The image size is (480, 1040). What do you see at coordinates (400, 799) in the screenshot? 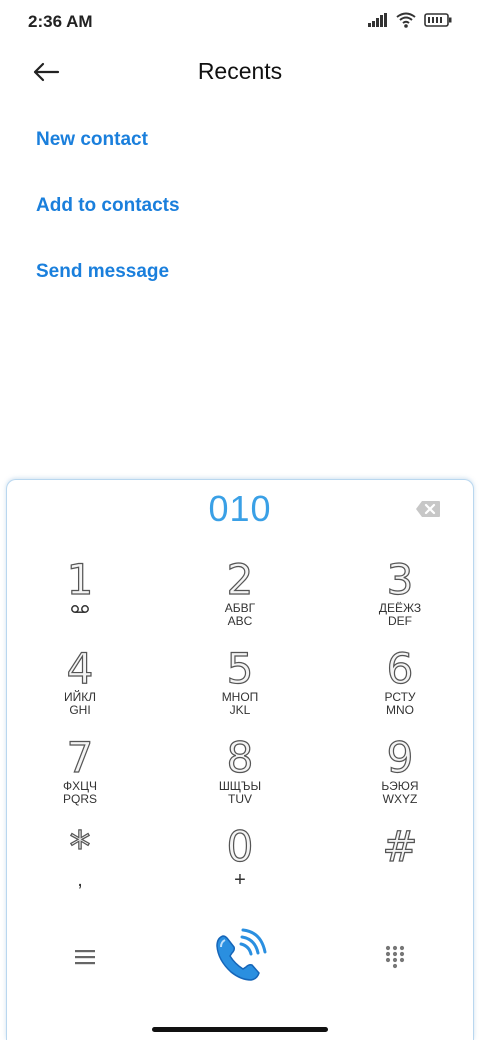
I see `key-letters-latin: WXYZ` at bounding box center [400, 799].